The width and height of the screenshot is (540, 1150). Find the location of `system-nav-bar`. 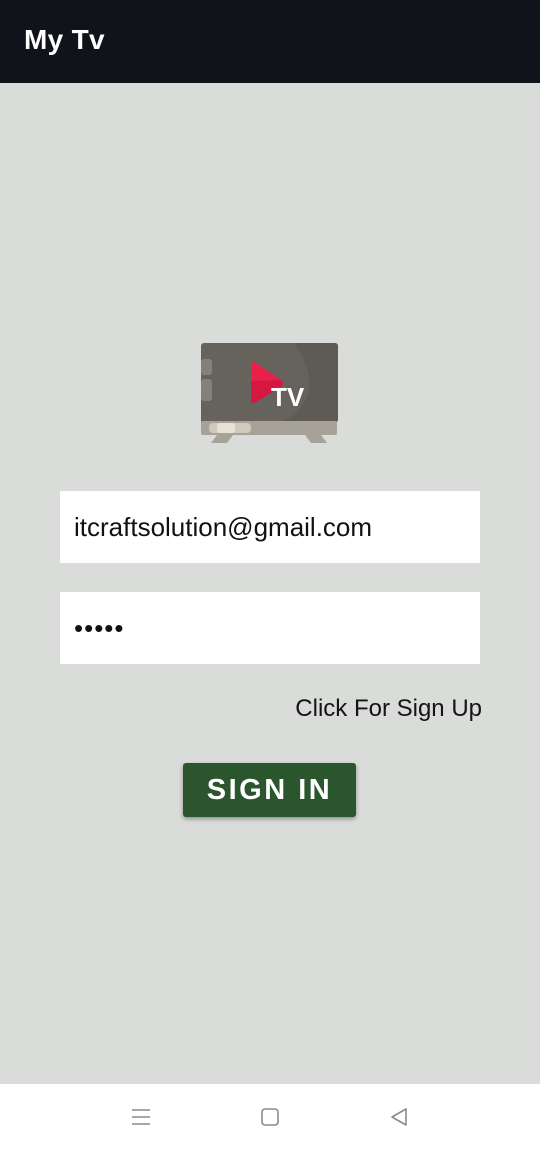

system-nav-bar is located at coordinates (270, 1117).